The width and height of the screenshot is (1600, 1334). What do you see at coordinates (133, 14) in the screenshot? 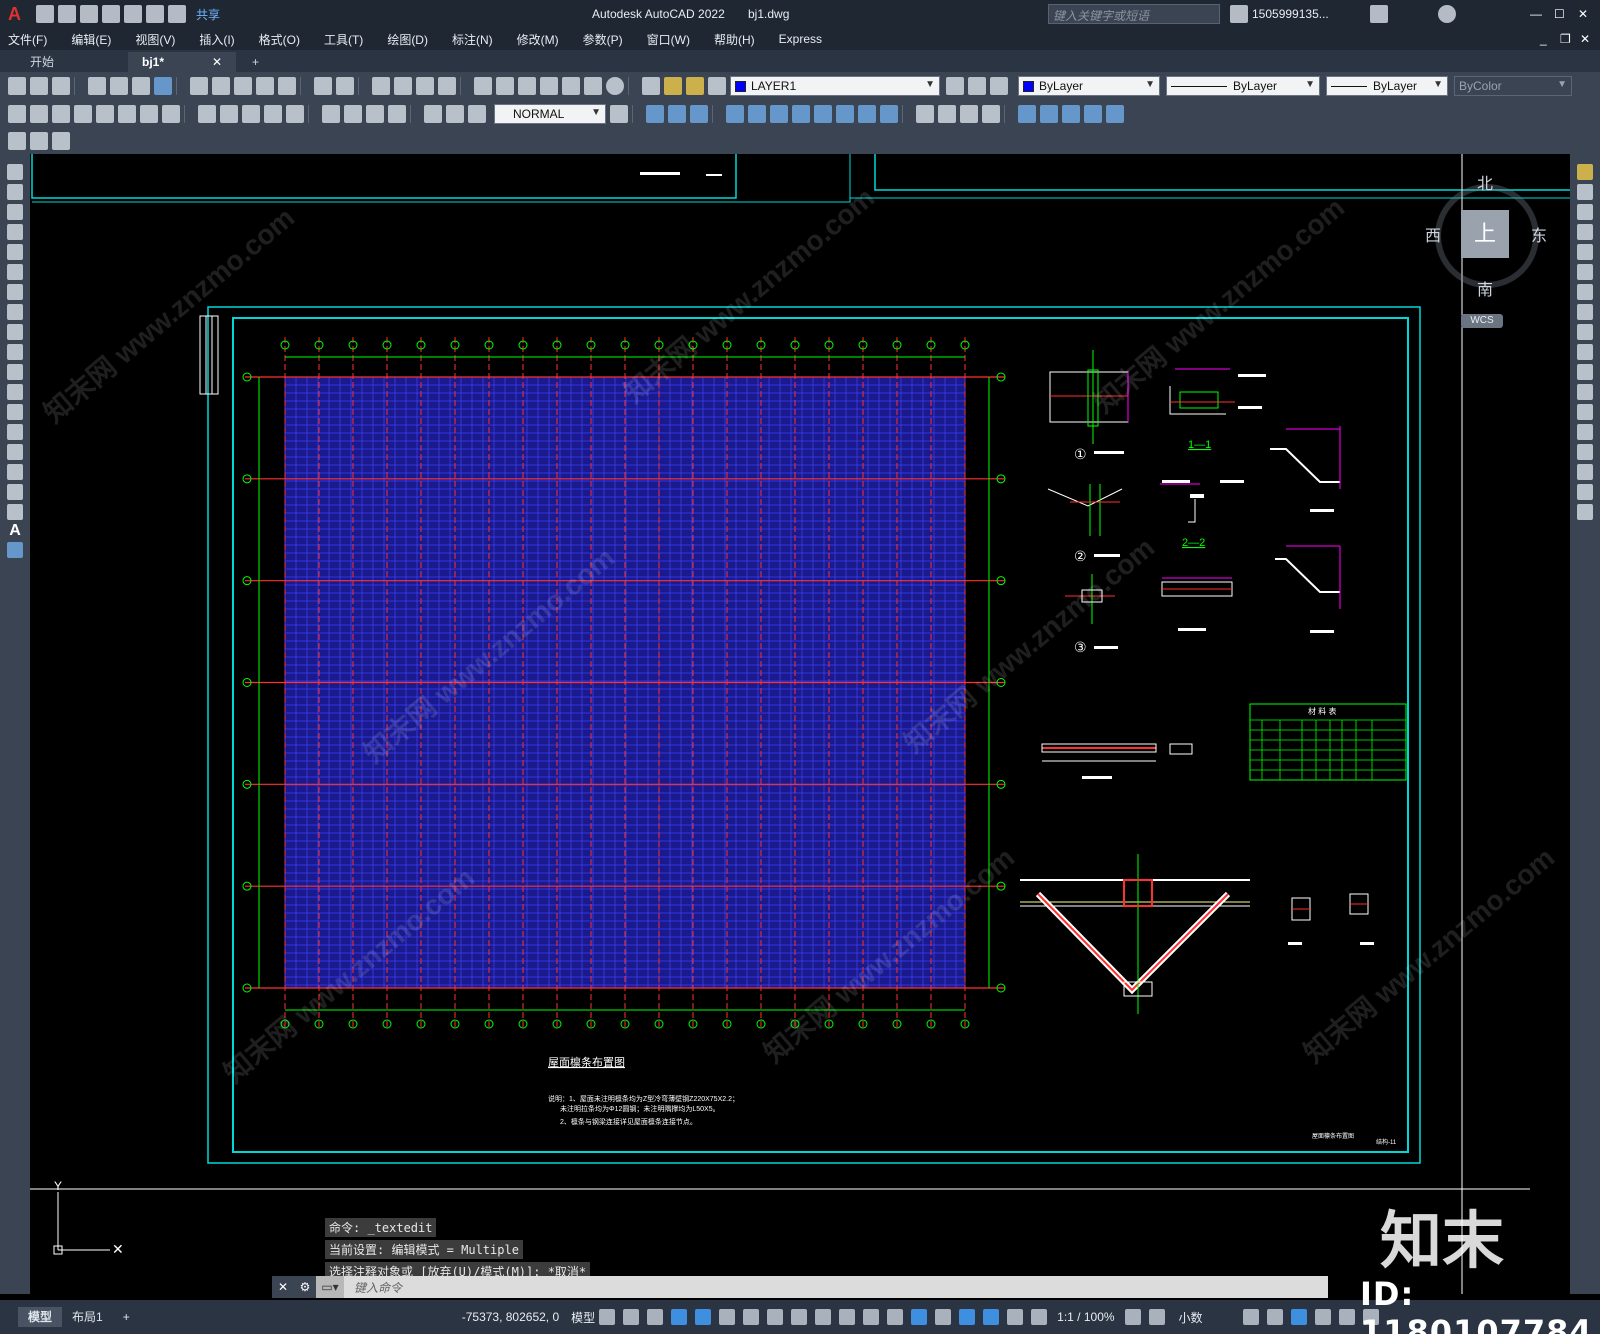
I see `plot-icon` at bounding box center [133, 14].